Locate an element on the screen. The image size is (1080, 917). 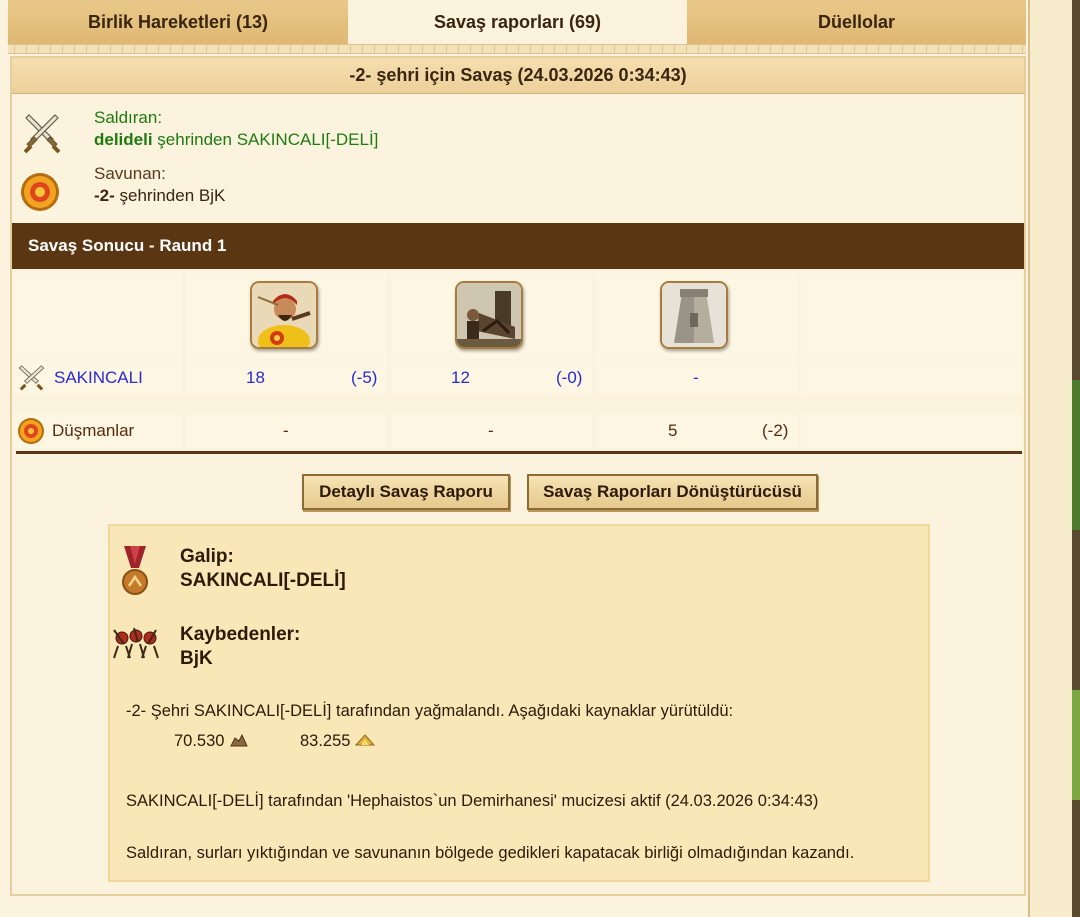
tab-battle-reports: Savaş raporları (69) is located at coordinates (517, 22).